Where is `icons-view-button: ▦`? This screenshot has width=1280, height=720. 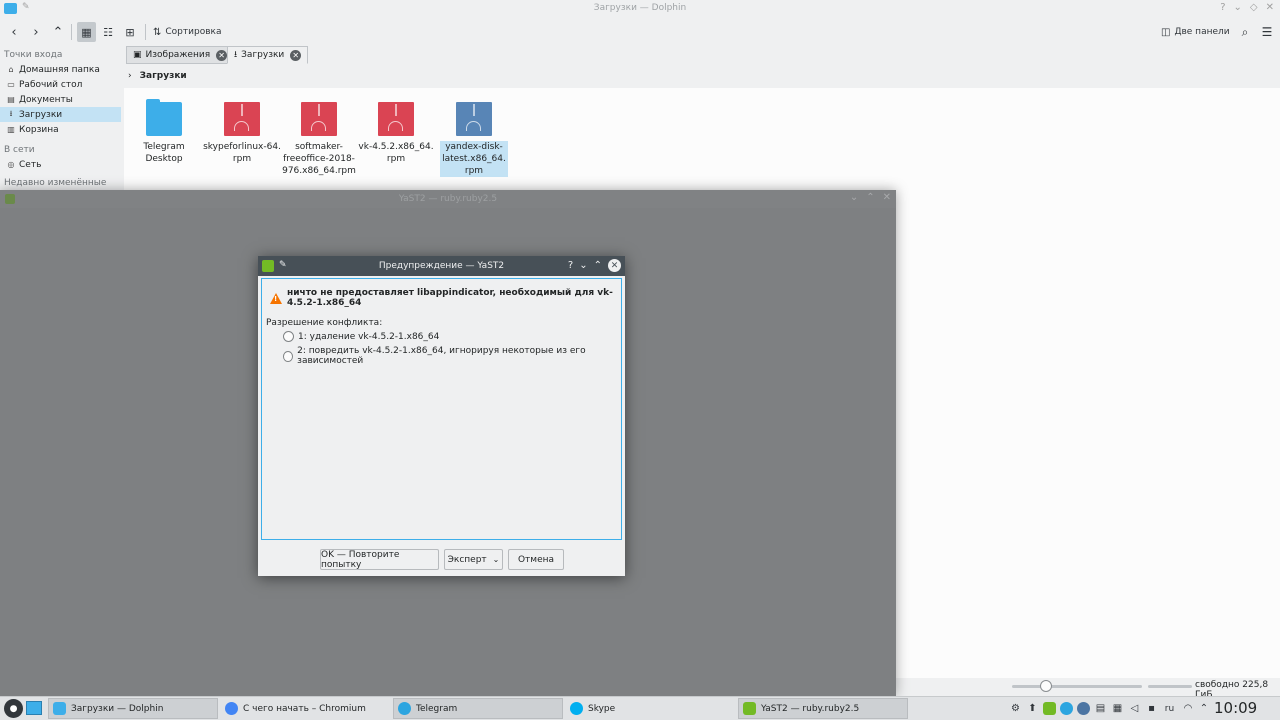 icons-view-button: ▦ is located at coordinates (86, 32).